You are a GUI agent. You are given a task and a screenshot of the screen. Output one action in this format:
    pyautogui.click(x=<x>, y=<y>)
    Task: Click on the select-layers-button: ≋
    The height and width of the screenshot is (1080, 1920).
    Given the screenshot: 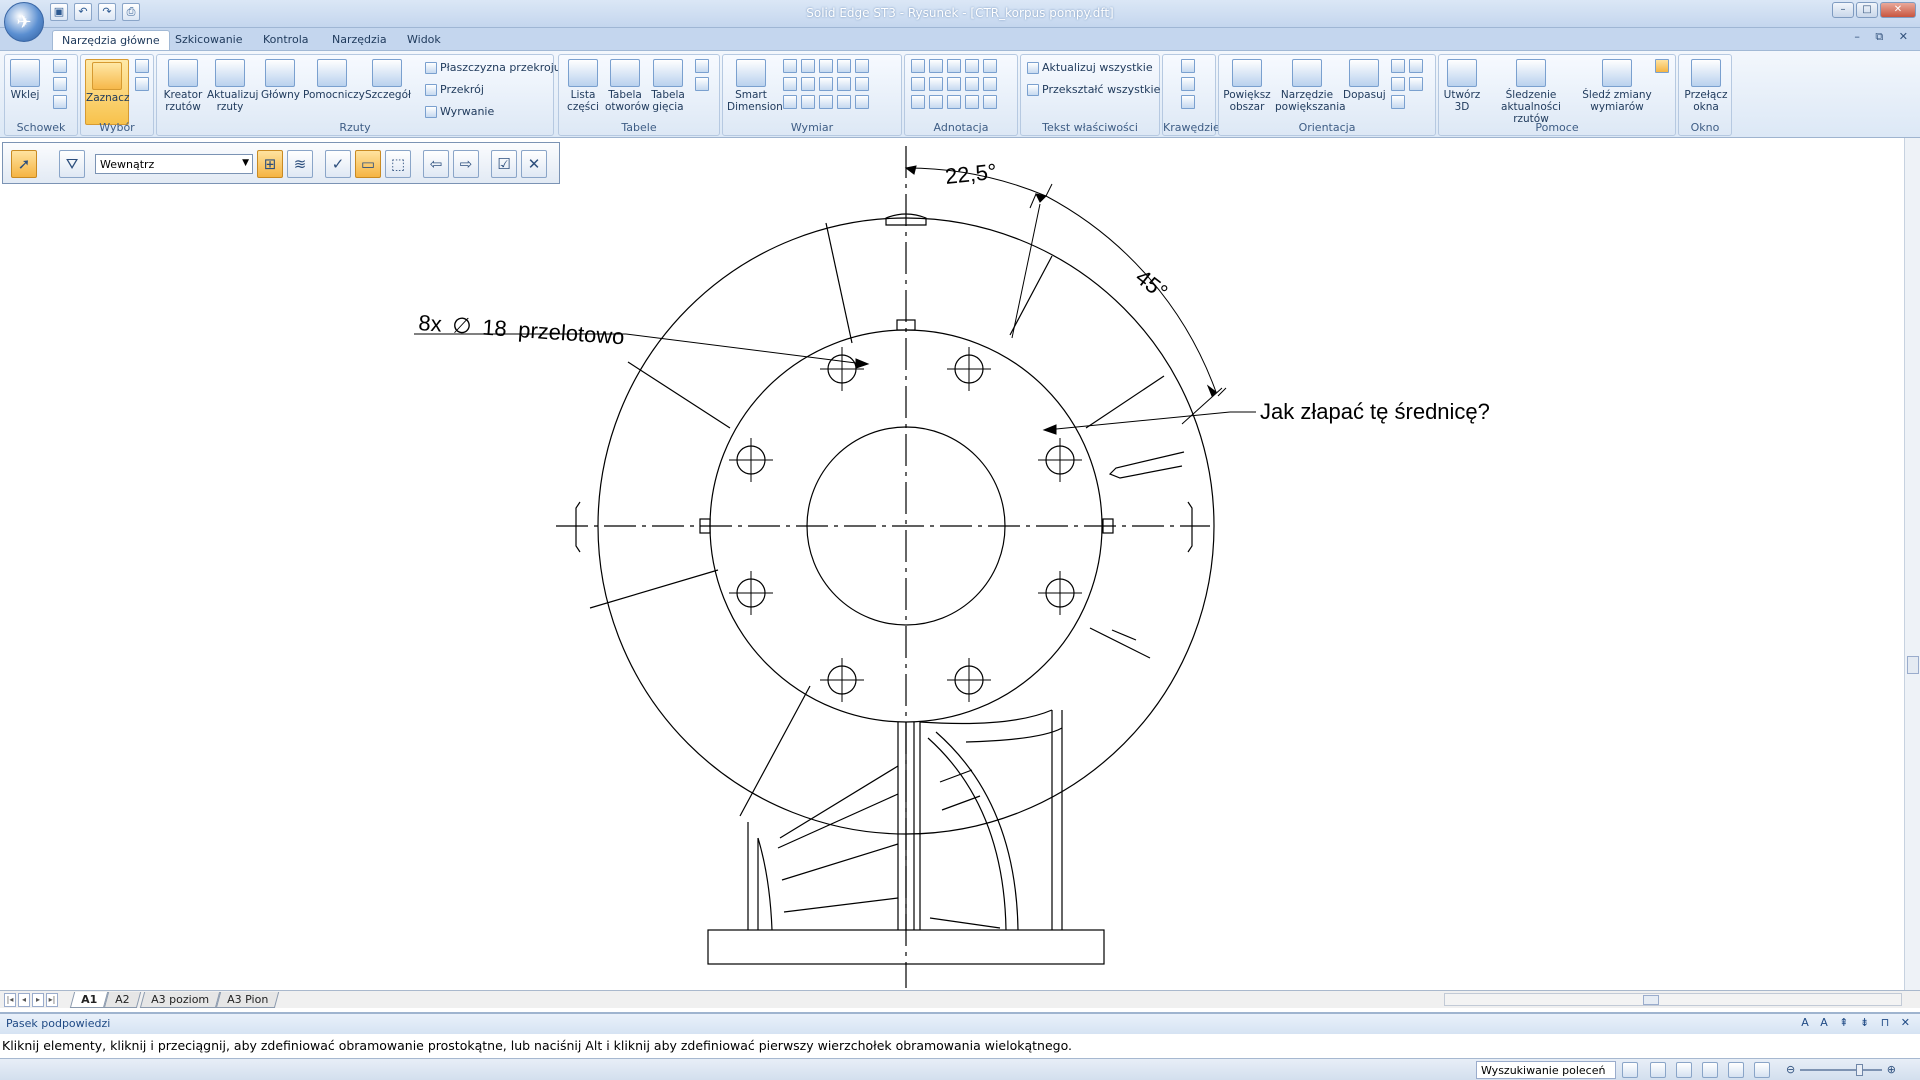 What is the action you would take?
    pyautogui.click(x=300, y=164)
    